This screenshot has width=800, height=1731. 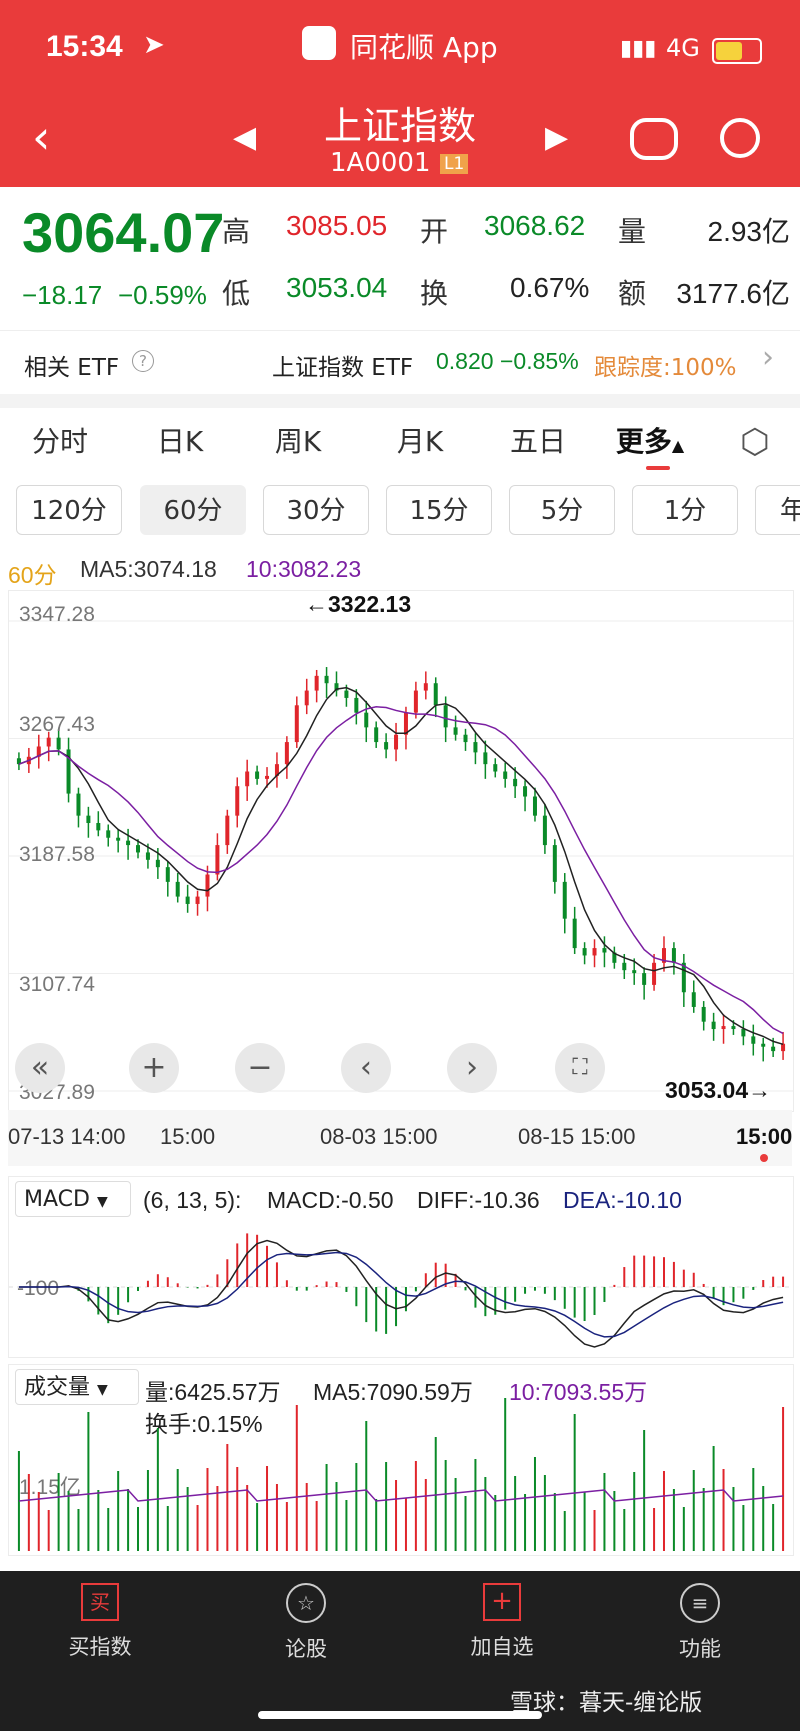 What do you see at coordinates (683, 48) in the screenshot?
I see `network-type: 4G` at bounding box center [683, 48].